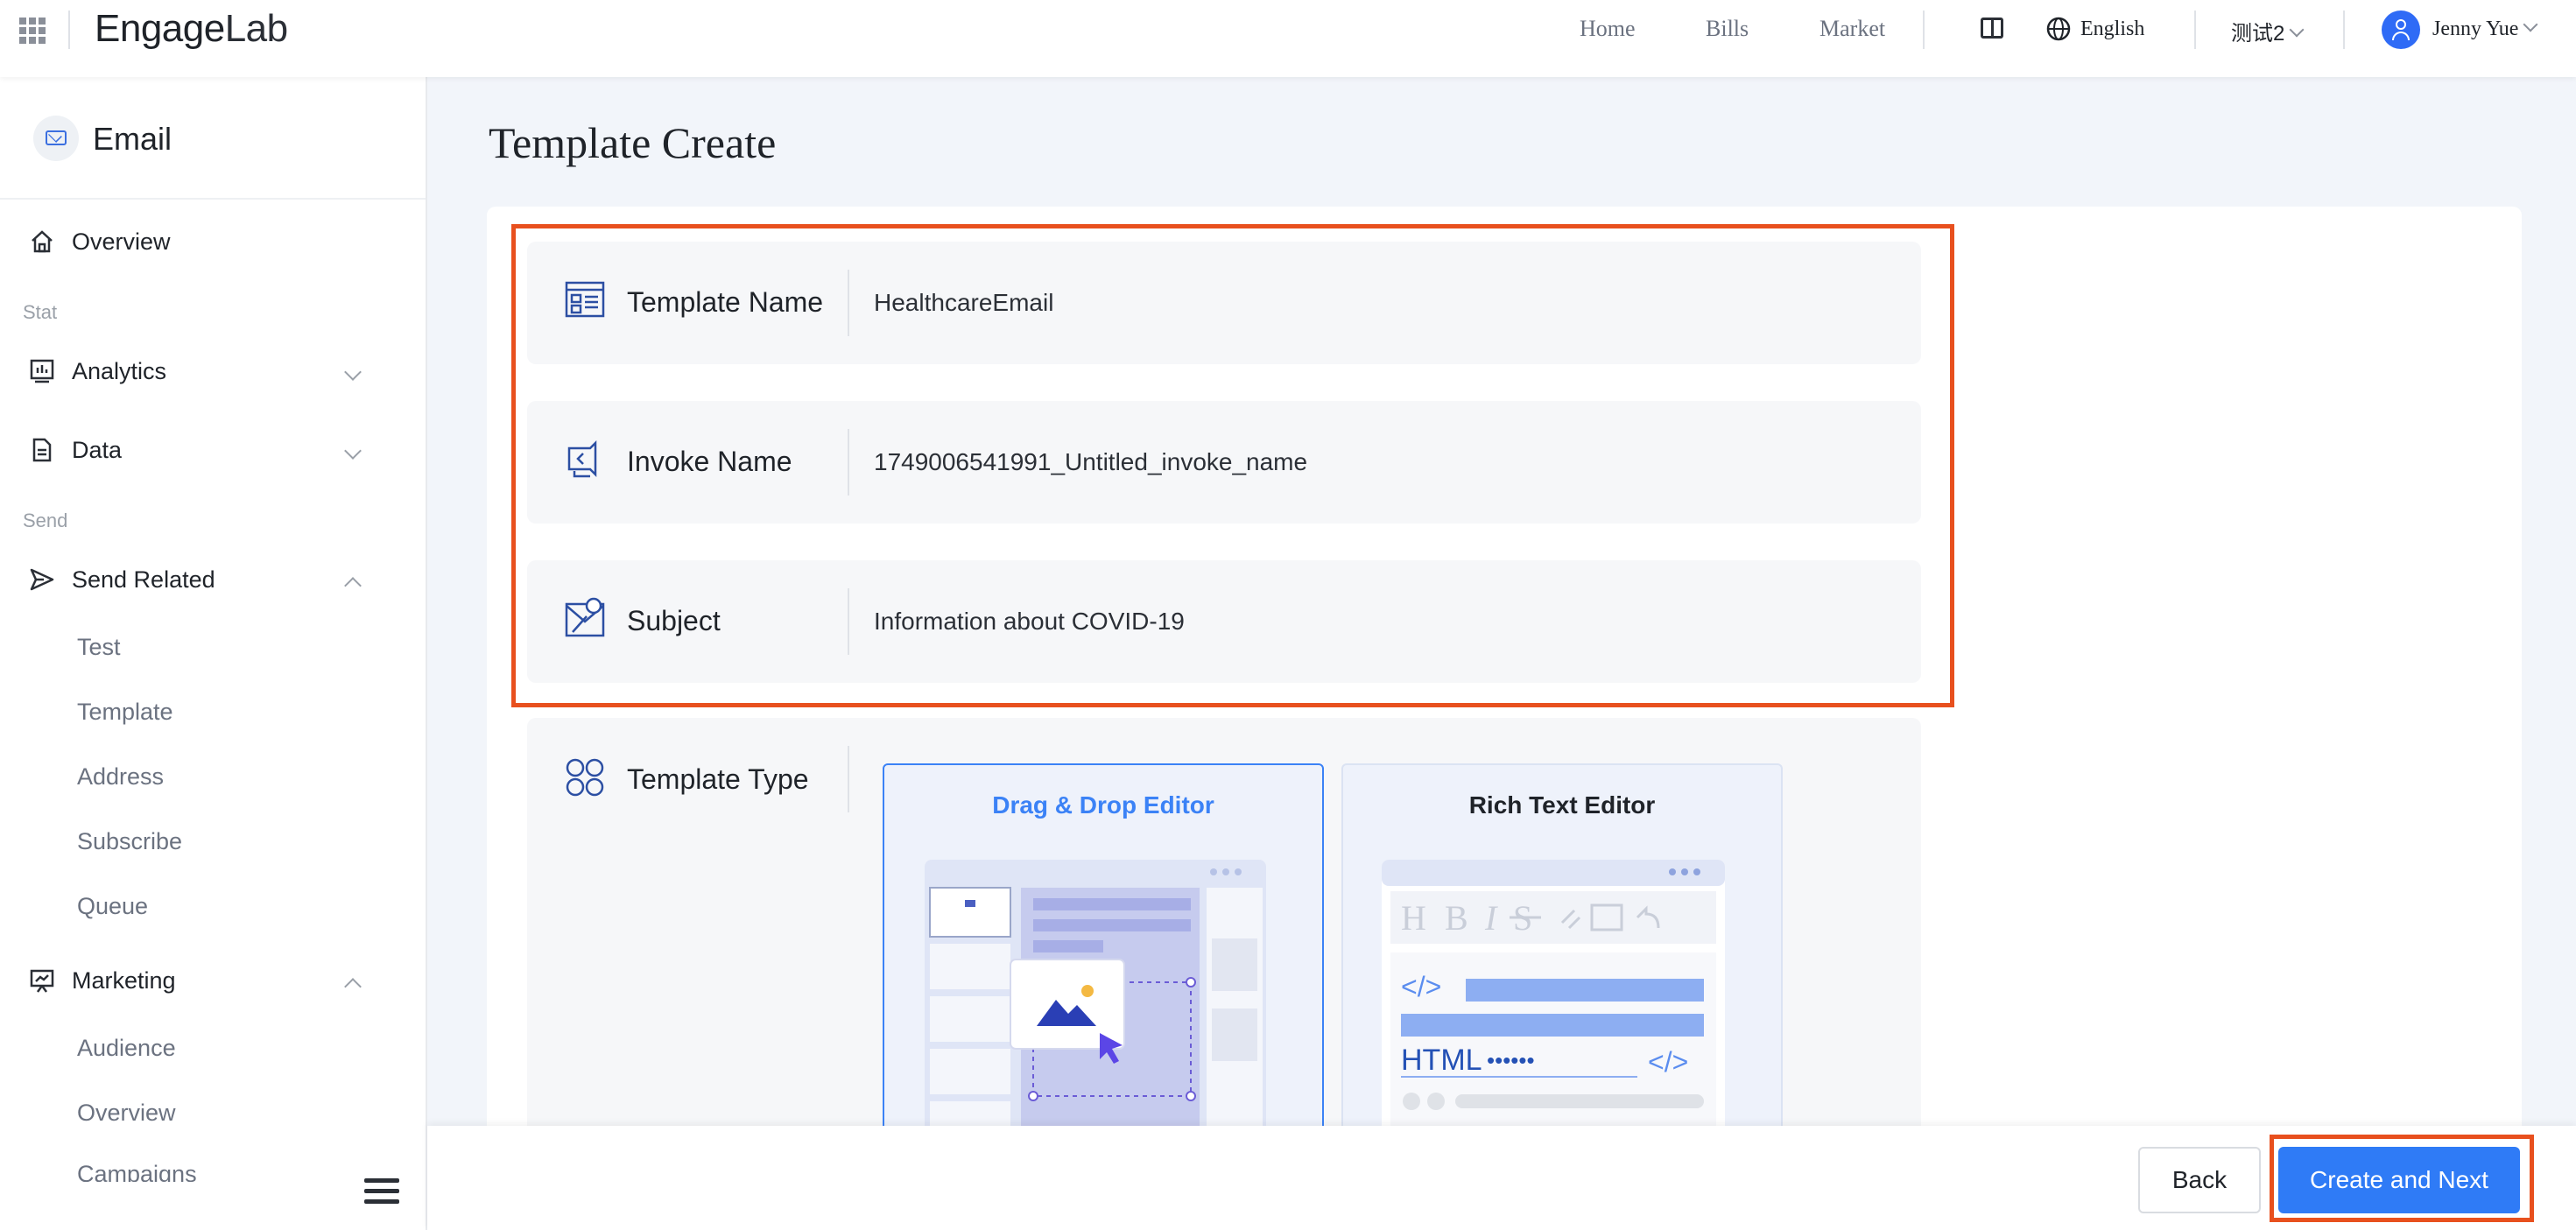 Image resolution: width=2576 pixels, height=1230 pixels. What do you see at coordinates (2268, 31) in the screenshot?
I see `org-selector: 测试2` at bounding box center [2268, 31].